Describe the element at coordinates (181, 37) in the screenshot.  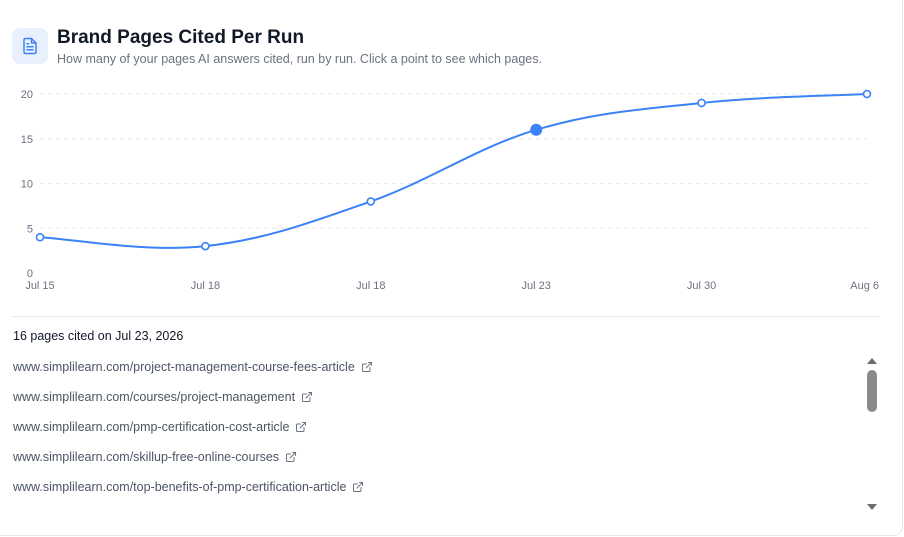
I see `chart-title: Brand Pages Cited Per Run` at that location.